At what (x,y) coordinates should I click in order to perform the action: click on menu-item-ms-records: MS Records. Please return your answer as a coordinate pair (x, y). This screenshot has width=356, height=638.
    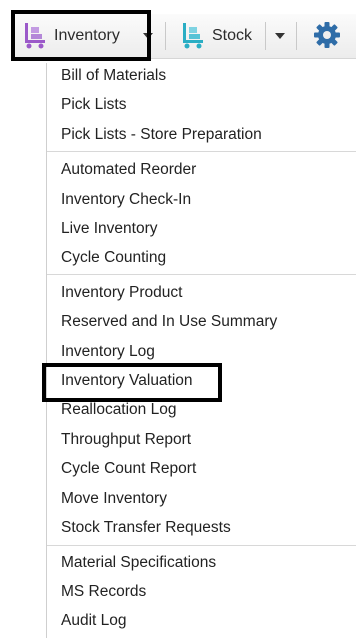
    Looking at the image, I should click on (103, 592).